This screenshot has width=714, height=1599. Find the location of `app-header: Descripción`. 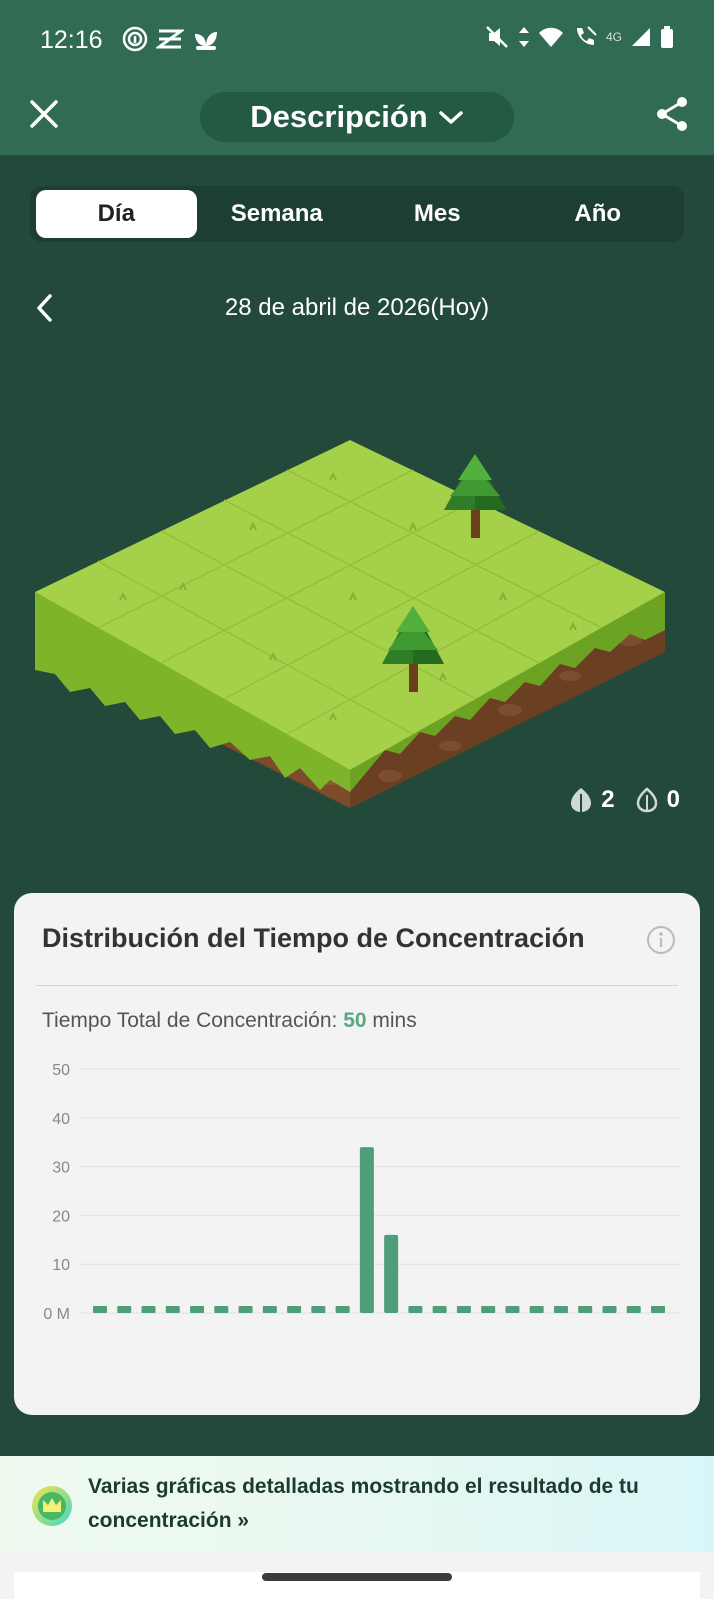

app-header: Descripción is located at coordinates (357, 117).